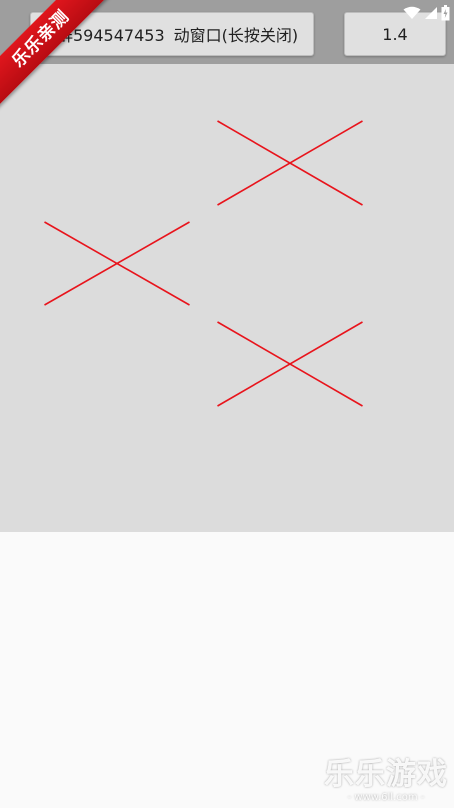 This screenshot has height=808, width=454. Describe the element at coordinates (172, 34) in the screenshot. I see `floating-window-button: 群594547453 动窗口(长按关闭)` at that location.